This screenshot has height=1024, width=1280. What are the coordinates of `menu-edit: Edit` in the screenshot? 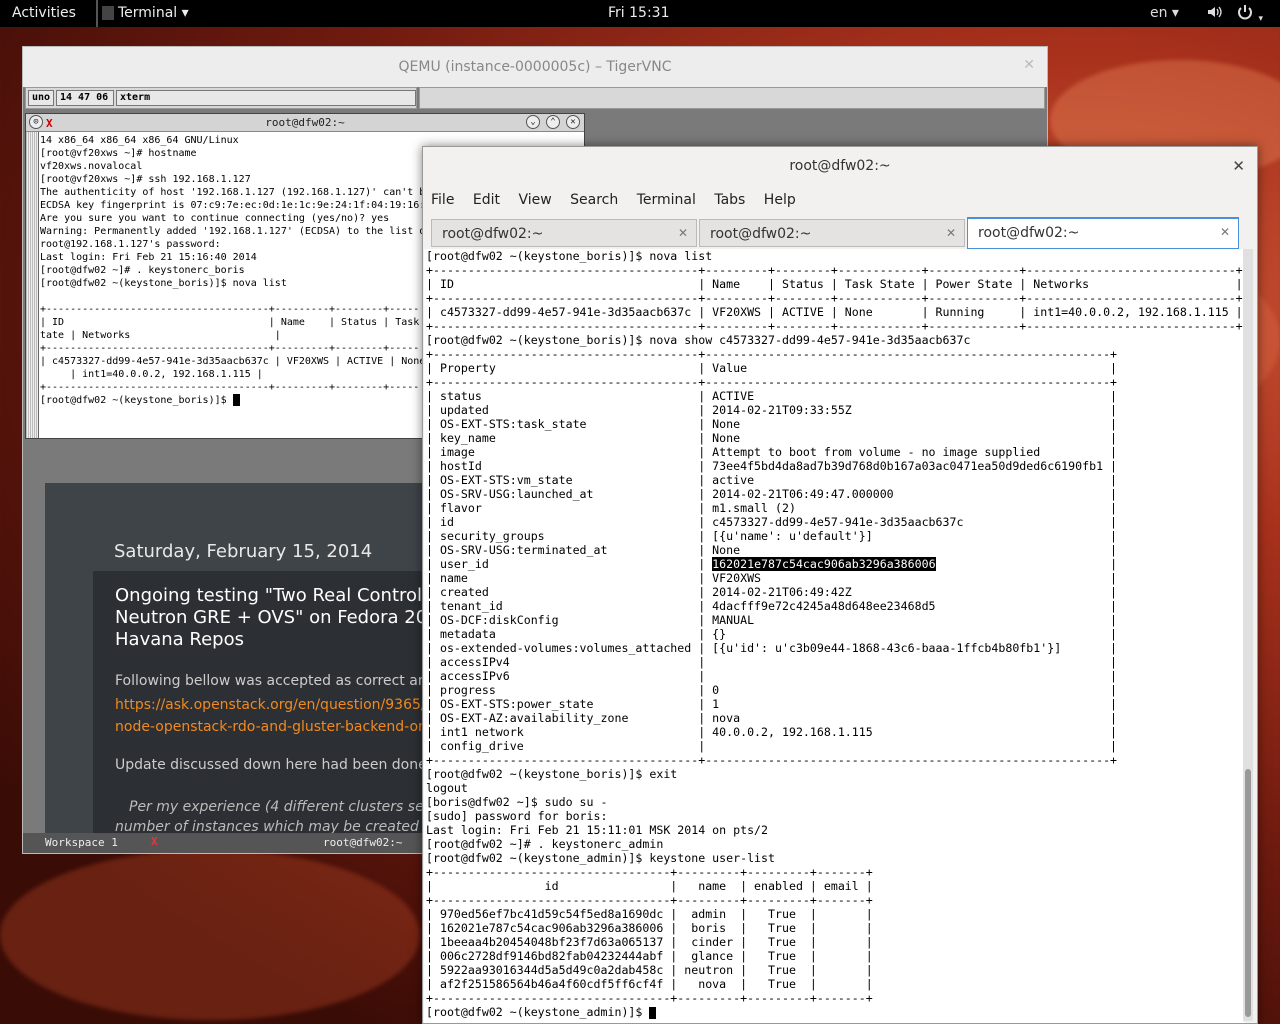 It's located at (486, 200).